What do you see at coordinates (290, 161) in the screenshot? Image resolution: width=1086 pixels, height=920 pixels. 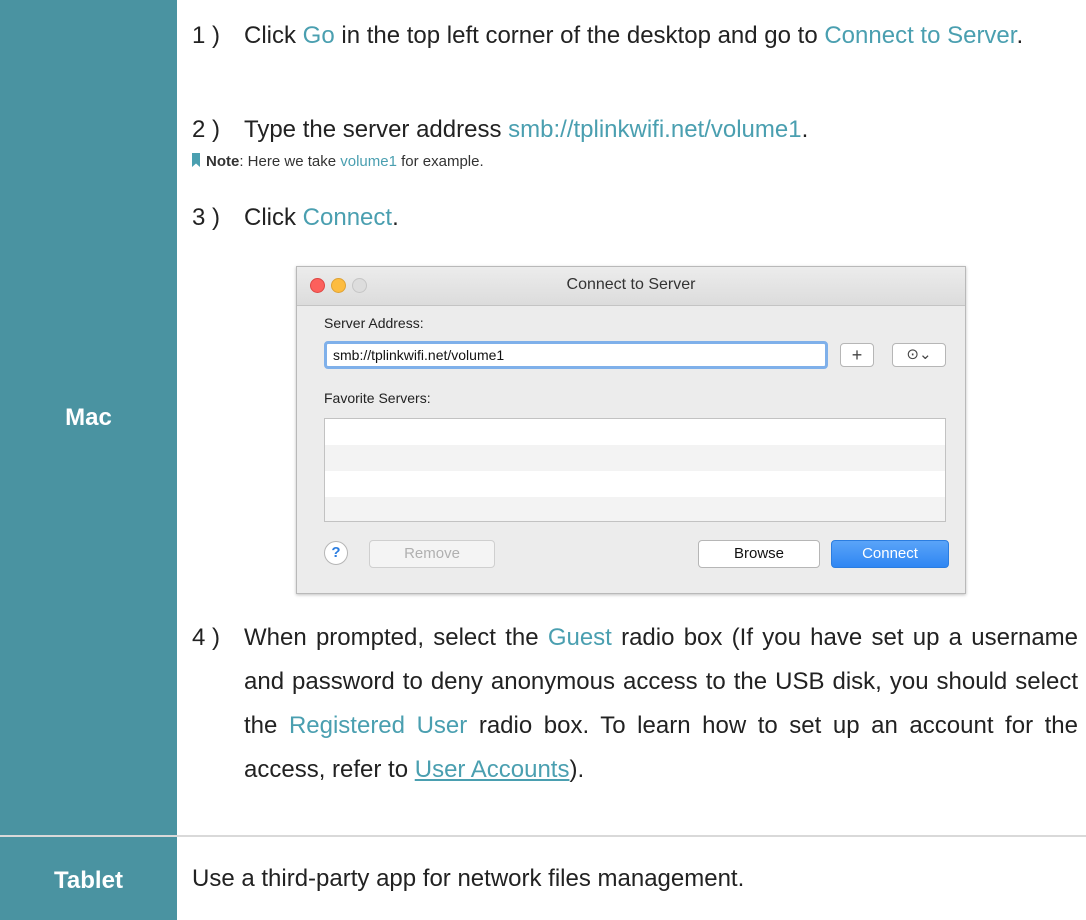 I see `note-text: : Here we take` at bounding box center [290, 161].